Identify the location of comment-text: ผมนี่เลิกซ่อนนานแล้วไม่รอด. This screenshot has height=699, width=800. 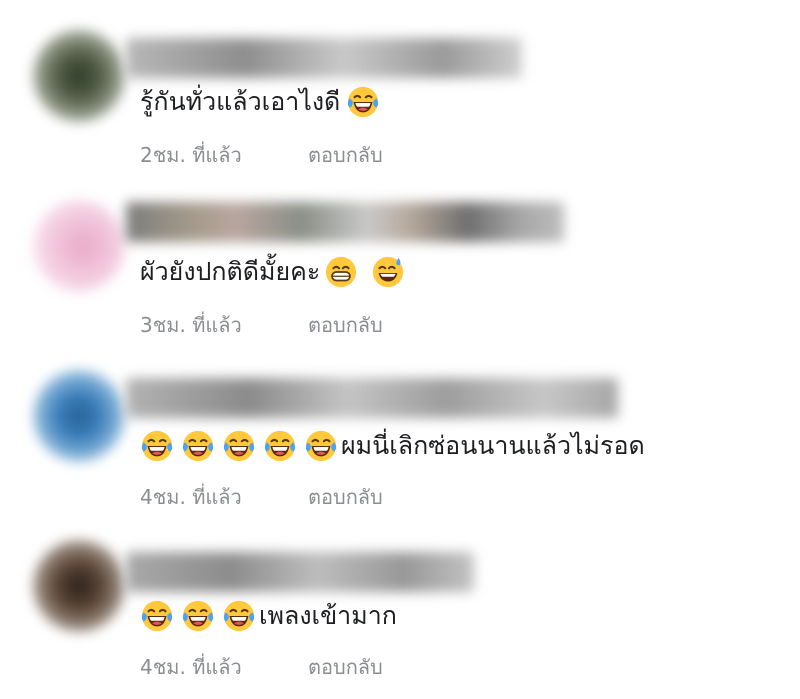
(493, 445).